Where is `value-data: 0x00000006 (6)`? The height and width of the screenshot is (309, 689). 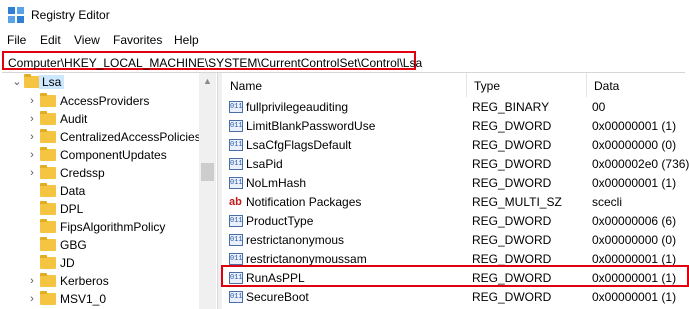 value-data: 0x00000006 (6) is located at coordinates (634, 221).